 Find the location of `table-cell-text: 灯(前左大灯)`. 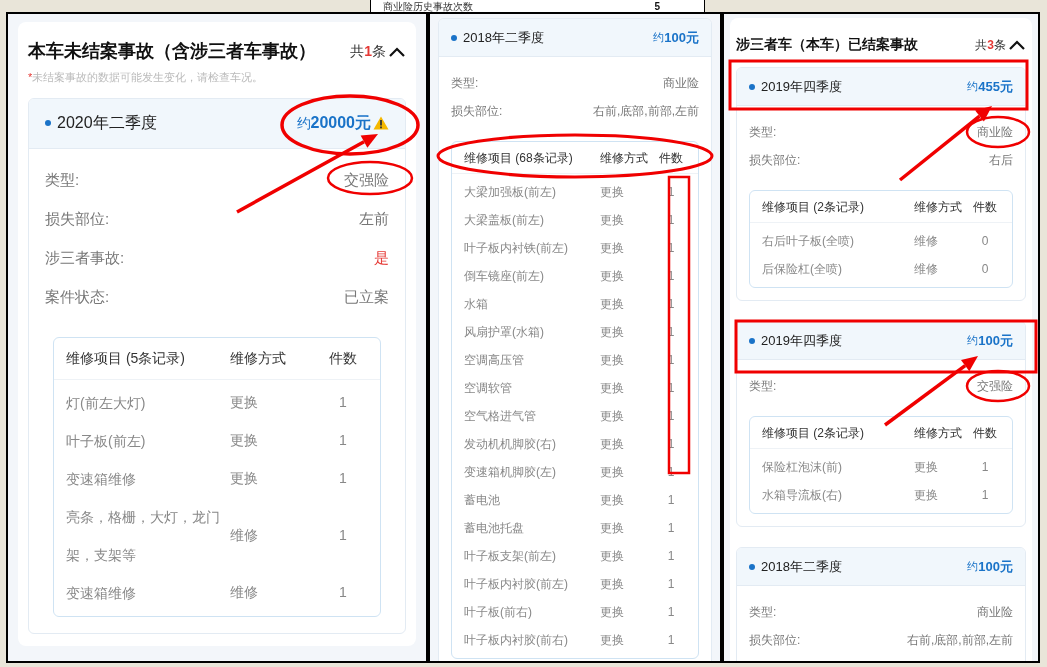

table-cell-text: 灯(前左大灯) is located at coordinates (106, 403).